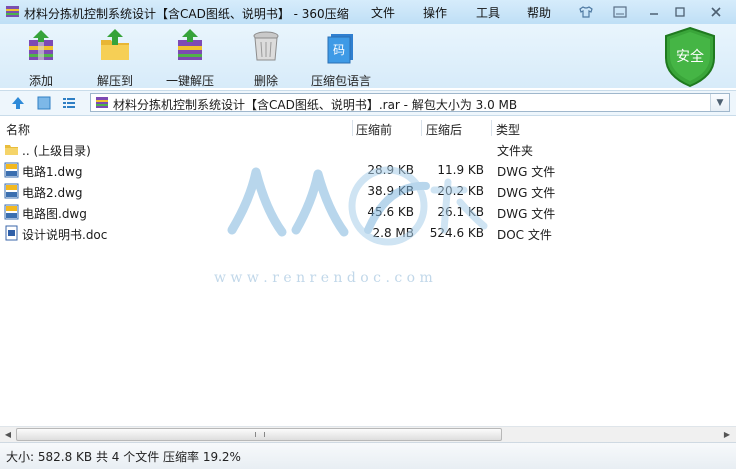  I want to click on toolbar: 添加 解压到 一键解压 删除 码 压缩包语言, so click(368, 56).